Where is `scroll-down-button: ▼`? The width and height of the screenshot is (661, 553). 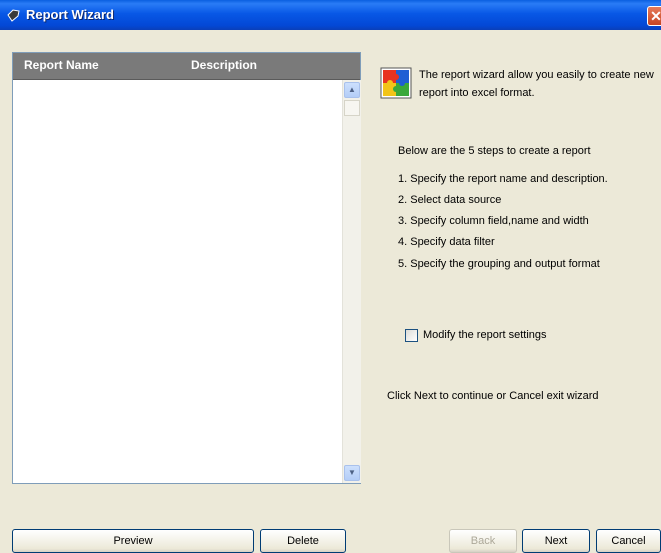
scroll-down-button: ▼ is located at coordinates (352, 473).